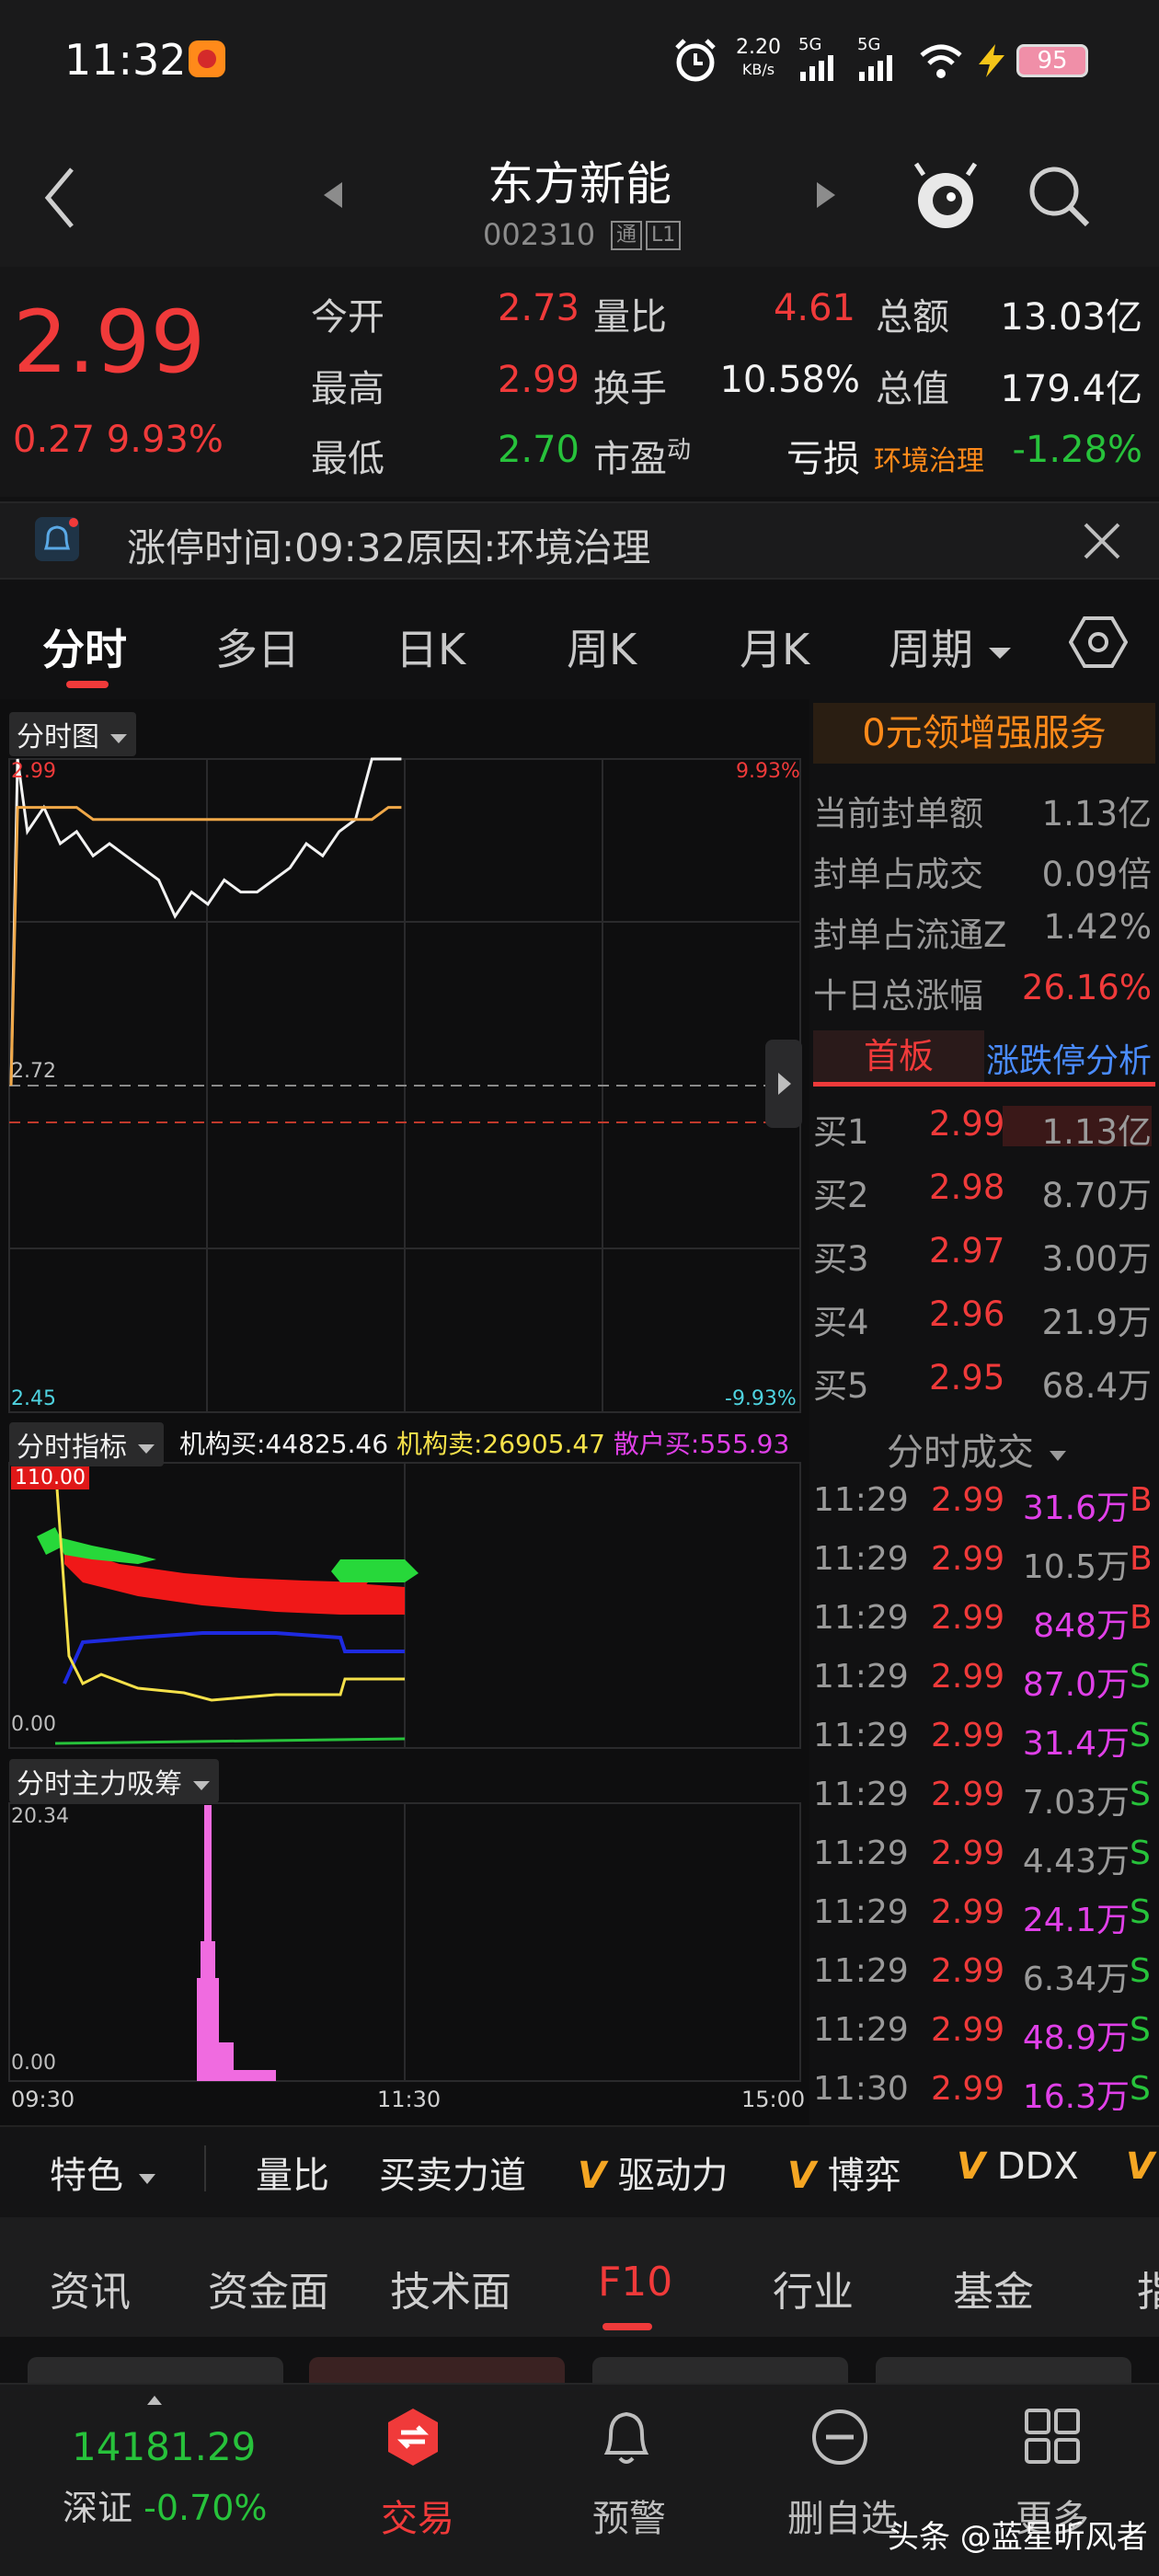  What do you see at coordinates (268, 2288) in the screenshot?
I see `info-tab-capital: 资金面` at bounding box center [268, 2288].